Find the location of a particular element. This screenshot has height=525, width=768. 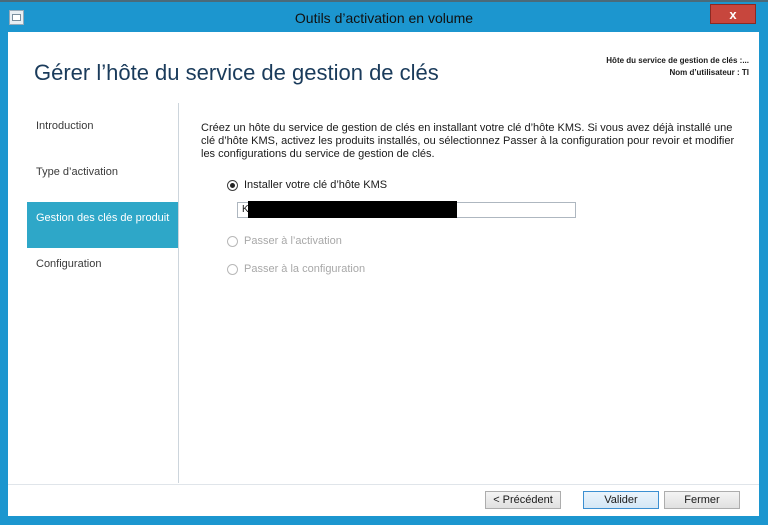

redaction-bar is located at coordinates (352, 209).